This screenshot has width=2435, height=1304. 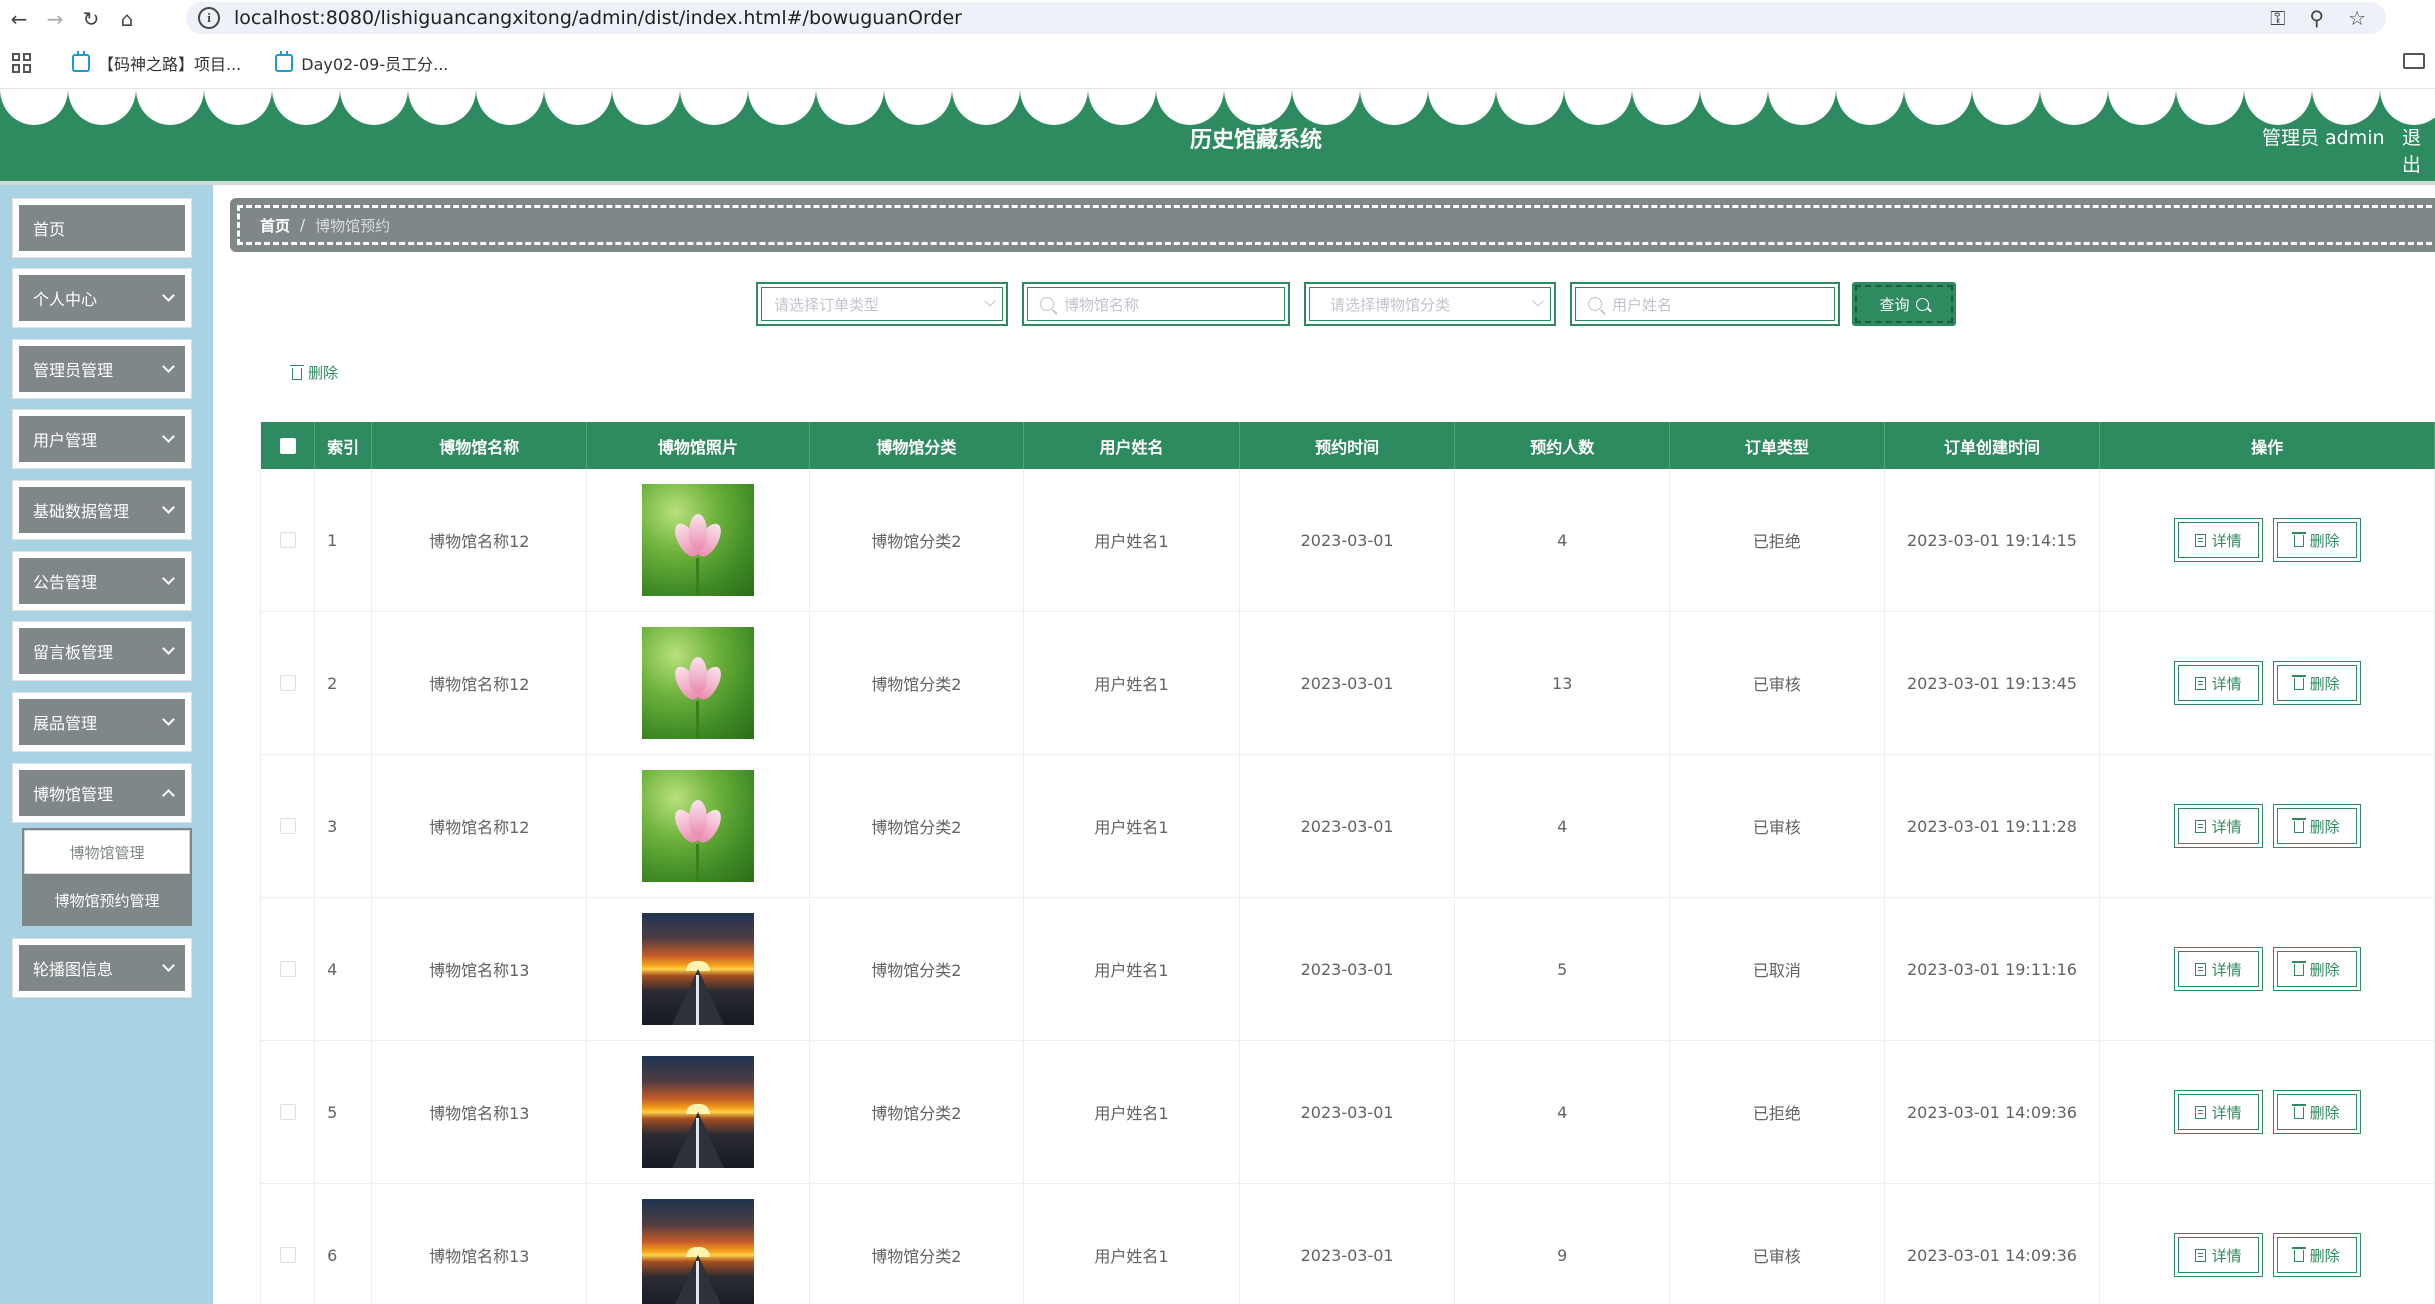 What do you see at coordinates (882, 304) in the screenshot?
I see `order-type-select: 请选择订单类型` at bounding box center [882, 304].